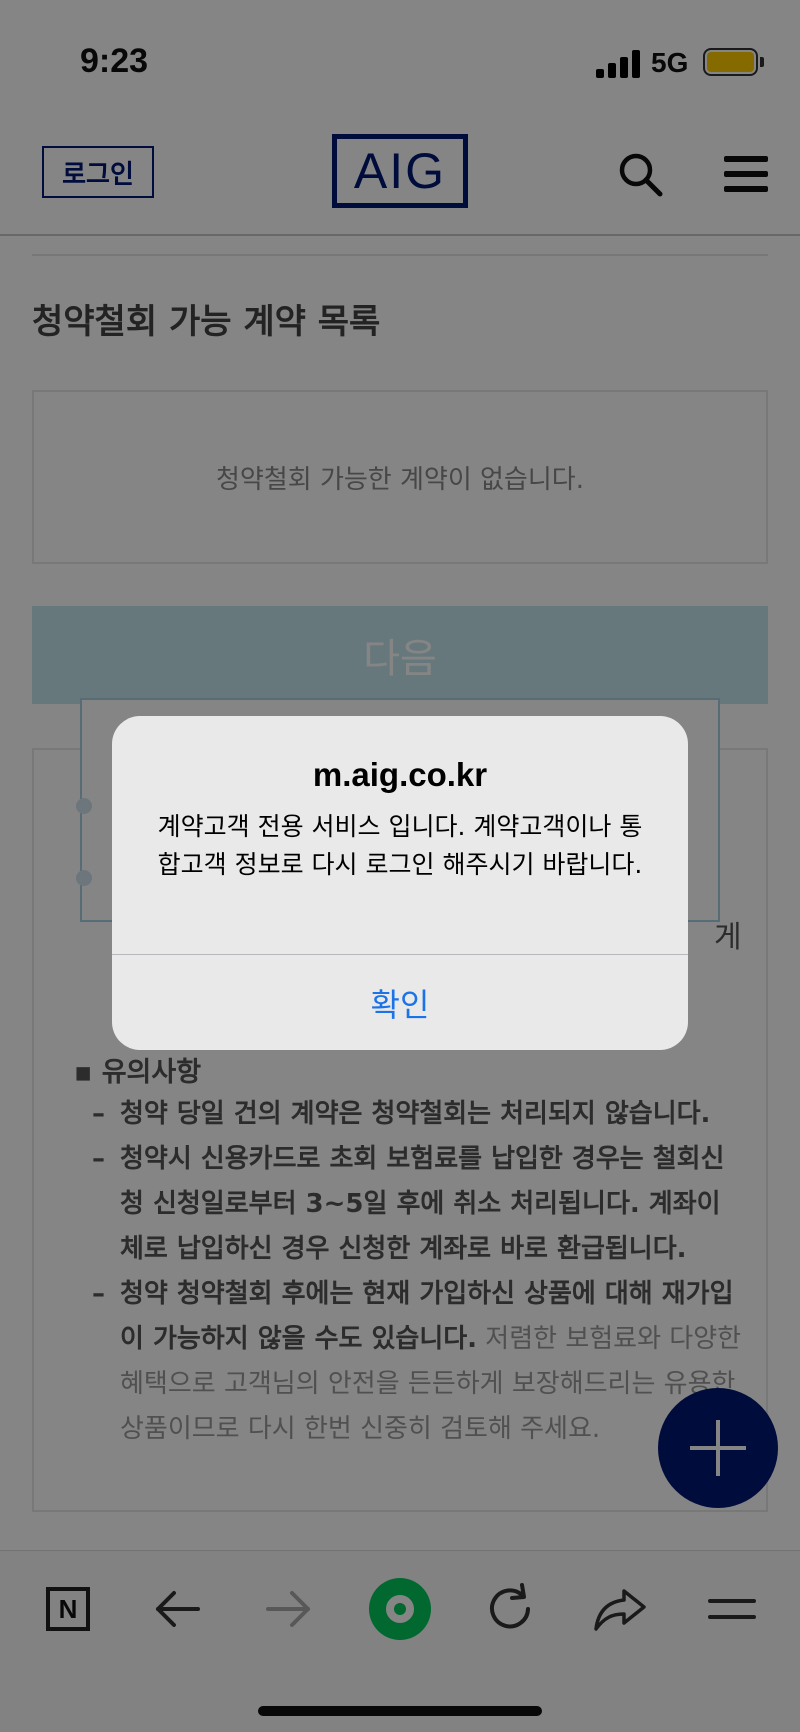 The height and width of the screenshot is (1732, 800). What do you see at coordinates (400, 1002) in the screenshot?
I see `alert-confirm-button: 확인` at bounding box center [400, 1002].